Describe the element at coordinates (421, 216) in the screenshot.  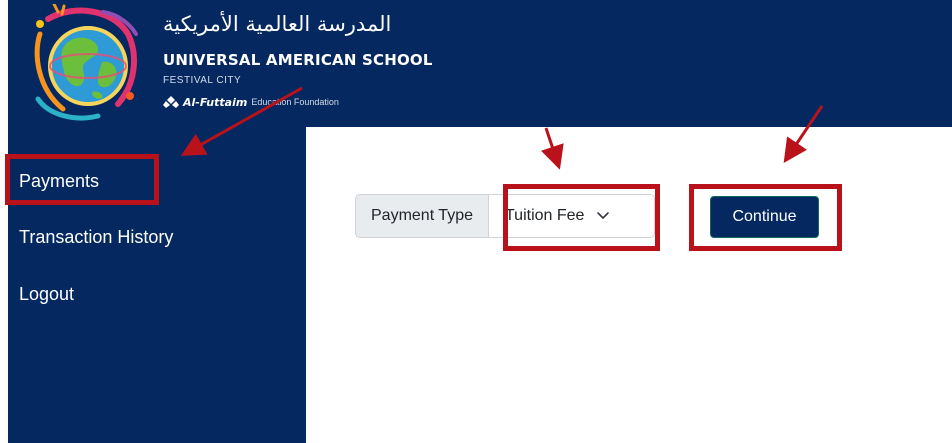
I see `payment-type-label: Payment Type` at that location.